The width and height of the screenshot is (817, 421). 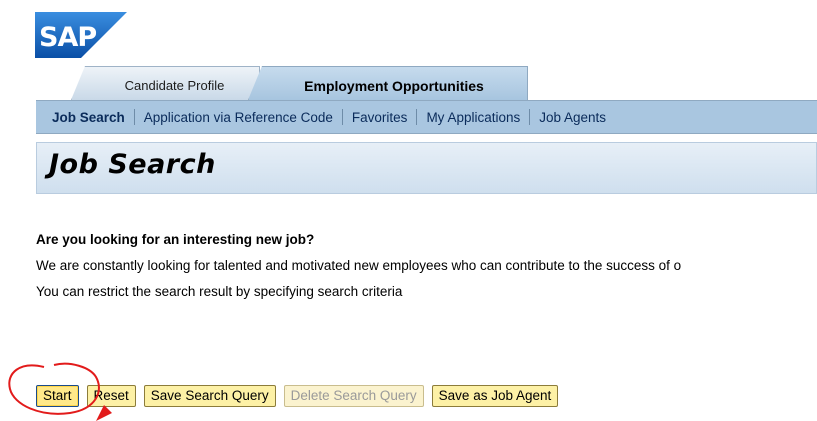 What do you see at coordinates (238, 117) in the screenshot?
I see `subnav-item-application-via-reference-code: Application via Reference Code` at bounding box center [238, 117].